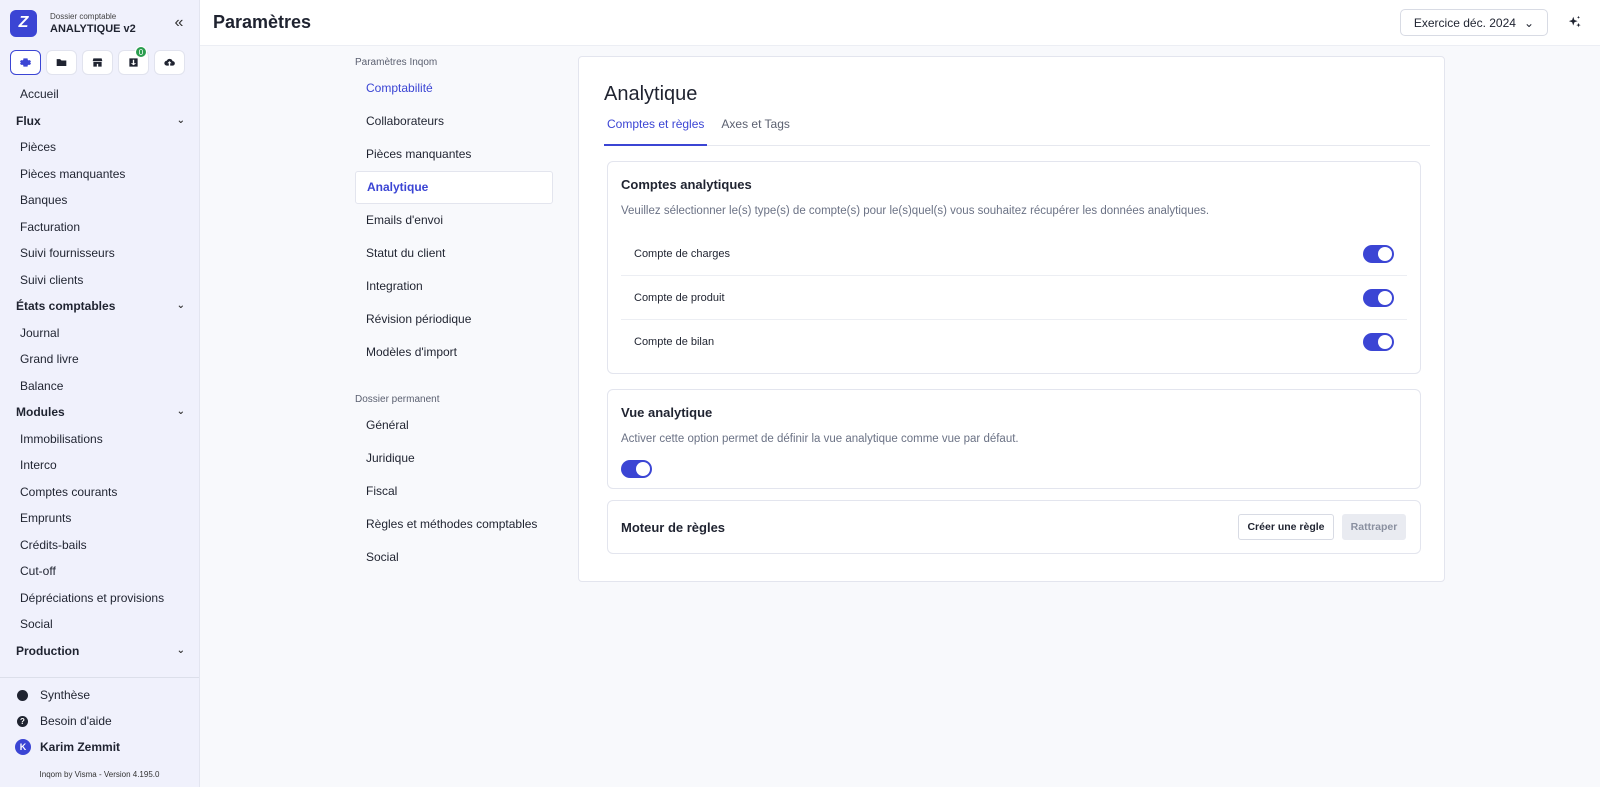 The width and height of the screenshot is (1600, 787). Describe the element at coordinates (454, 319) in the screenshot. I see `settings-revision-periodique: Révision périodique` at that location.